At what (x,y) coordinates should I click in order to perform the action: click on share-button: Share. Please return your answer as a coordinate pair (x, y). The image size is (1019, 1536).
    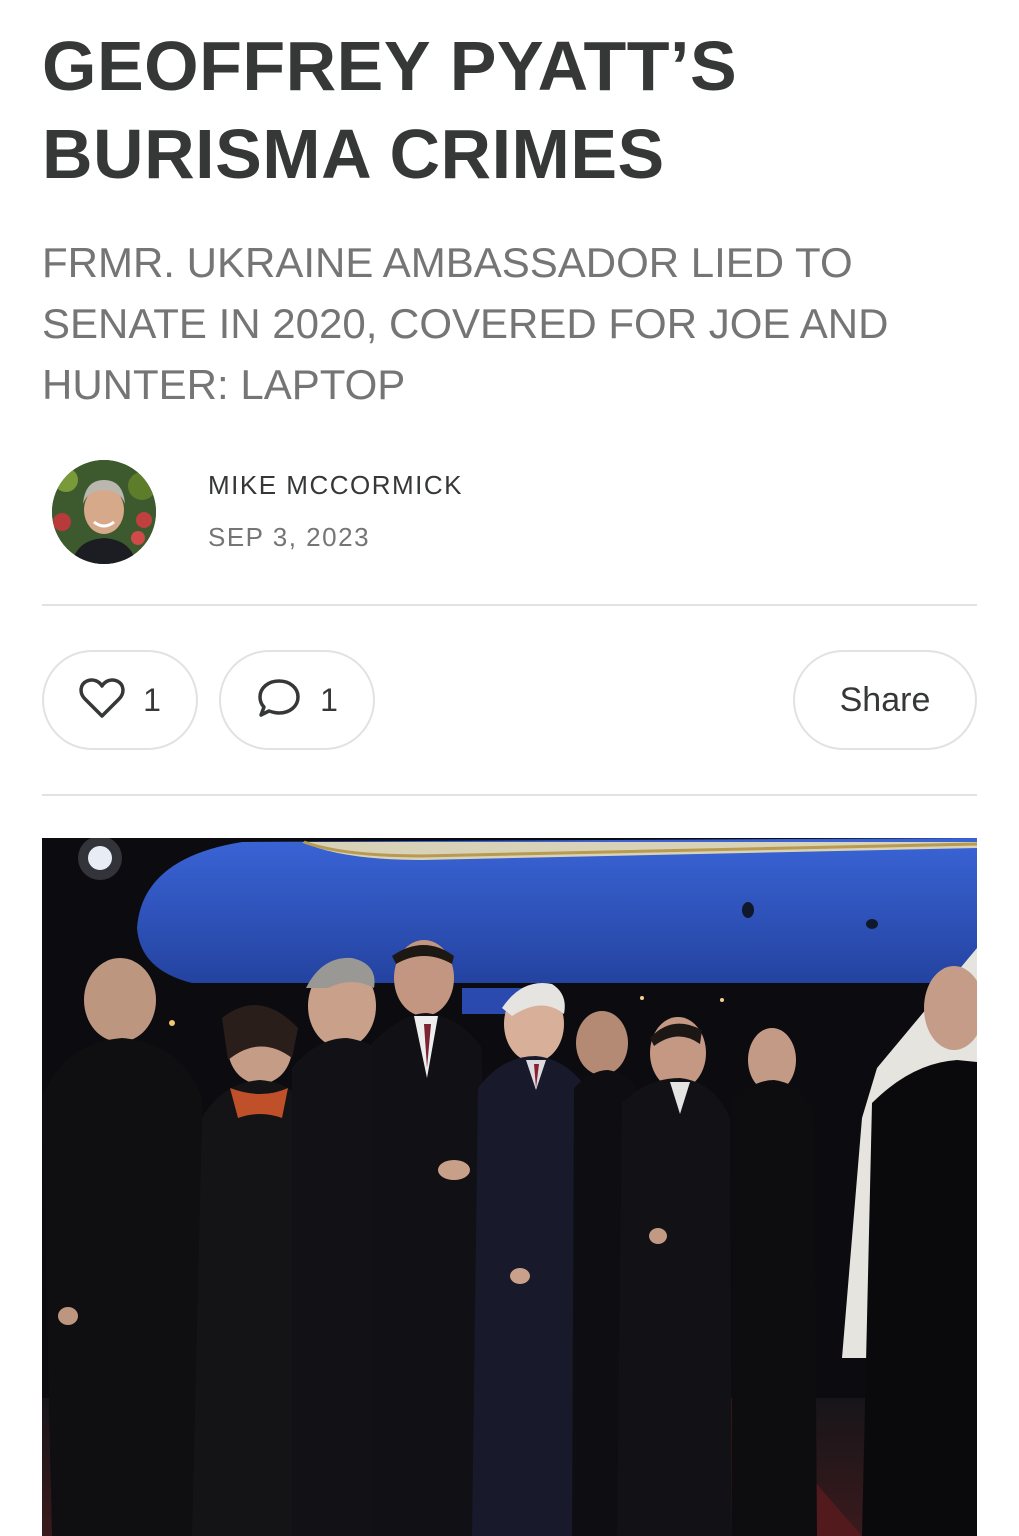
    Looking at the image, I should click on (885, 700).